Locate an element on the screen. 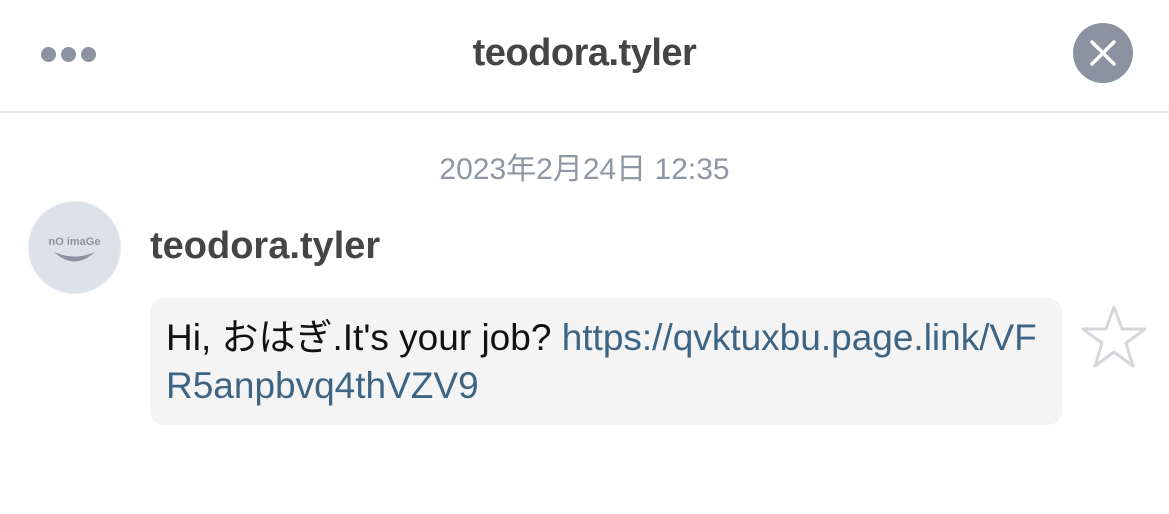  no-image-avatar-icon: nO imaGe is located at coordinates (75, 249).